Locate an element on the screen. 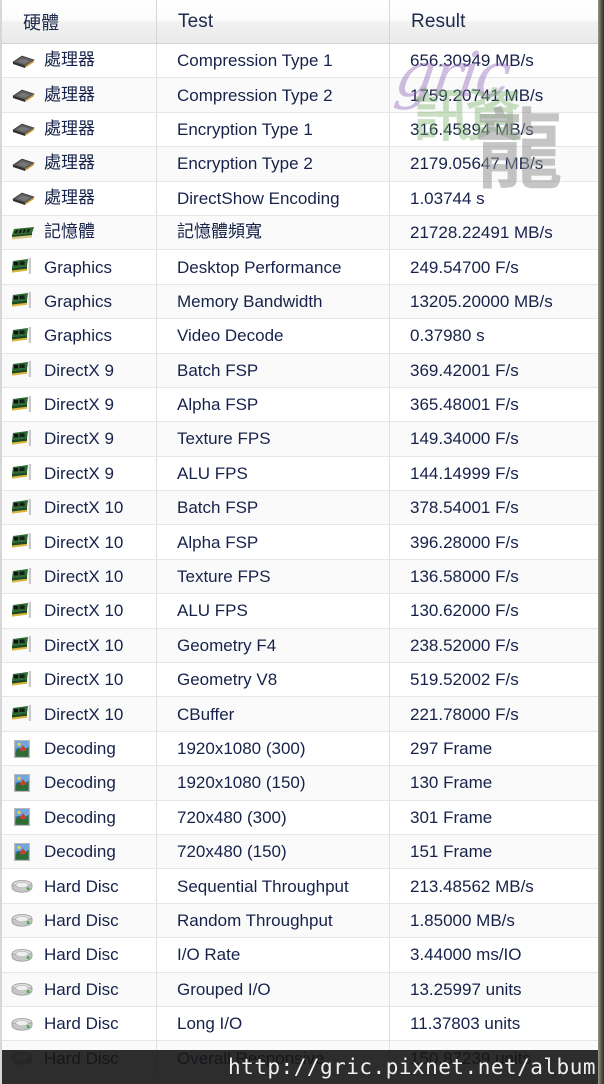  cell-test: Encryption Type 2 is located at coordinates (273, 164).